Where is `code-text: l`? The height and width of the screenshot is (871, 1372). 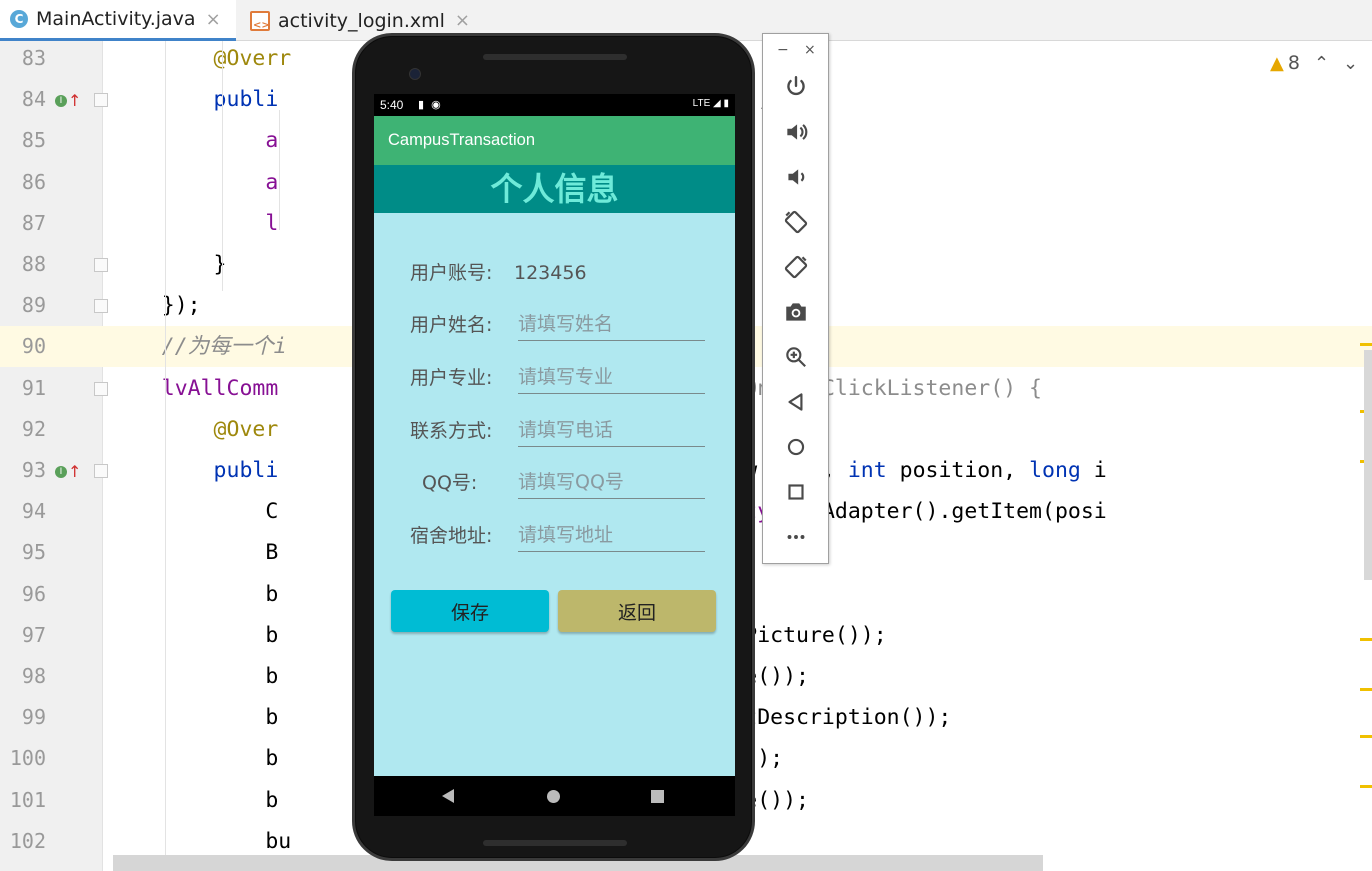 code-text: l is located at coordinates (194, 223).